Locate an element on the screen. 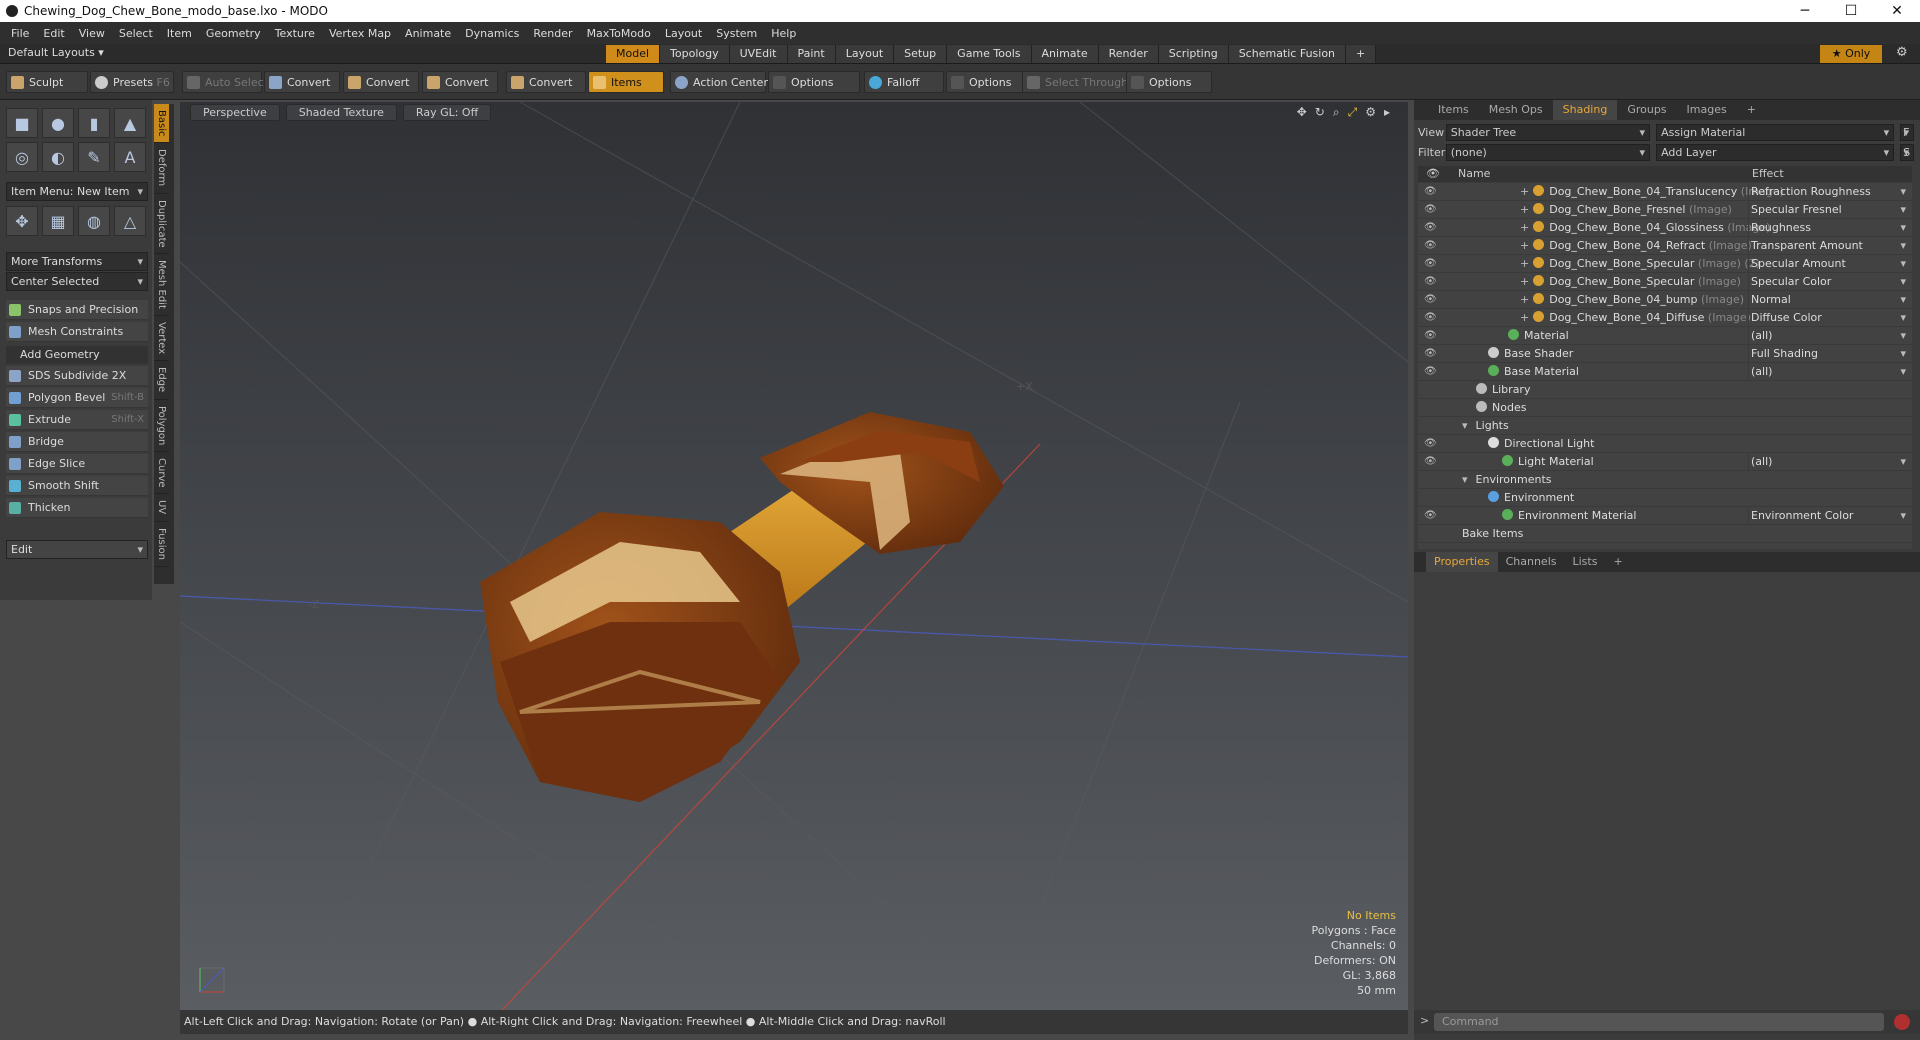 The image size is (1920, 1040). add-geometry-header: Add Geometry is located at coordinates (77, 355).